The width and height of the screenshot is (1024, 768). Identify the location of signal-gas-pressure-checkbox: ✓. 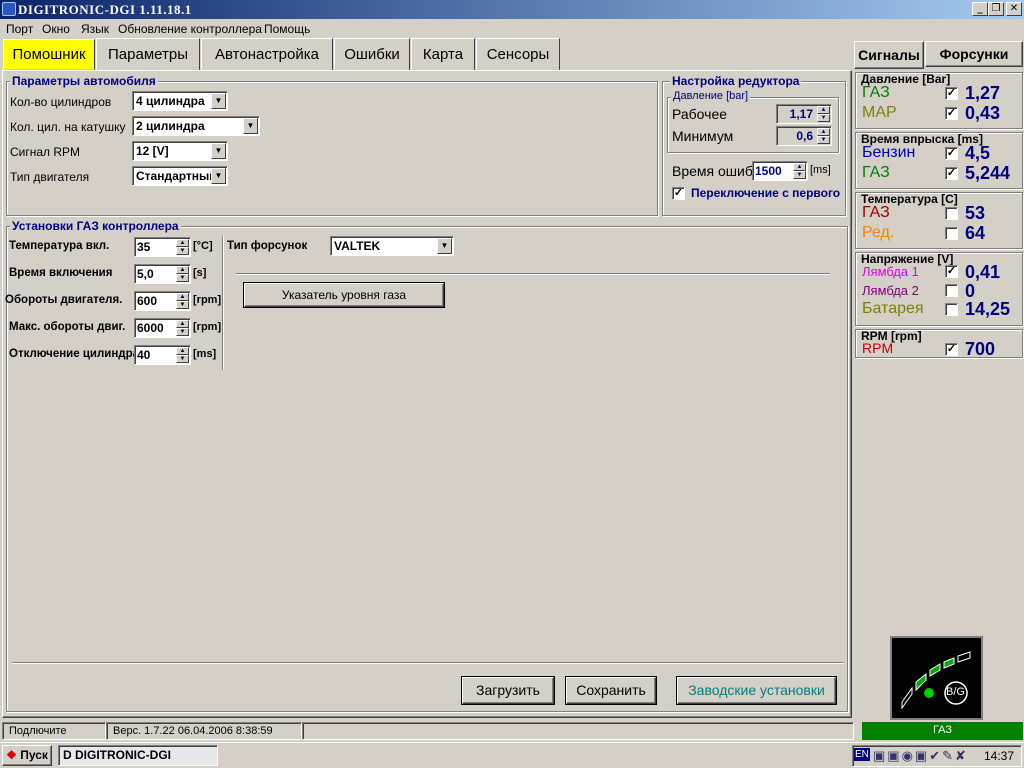
(951, 93).